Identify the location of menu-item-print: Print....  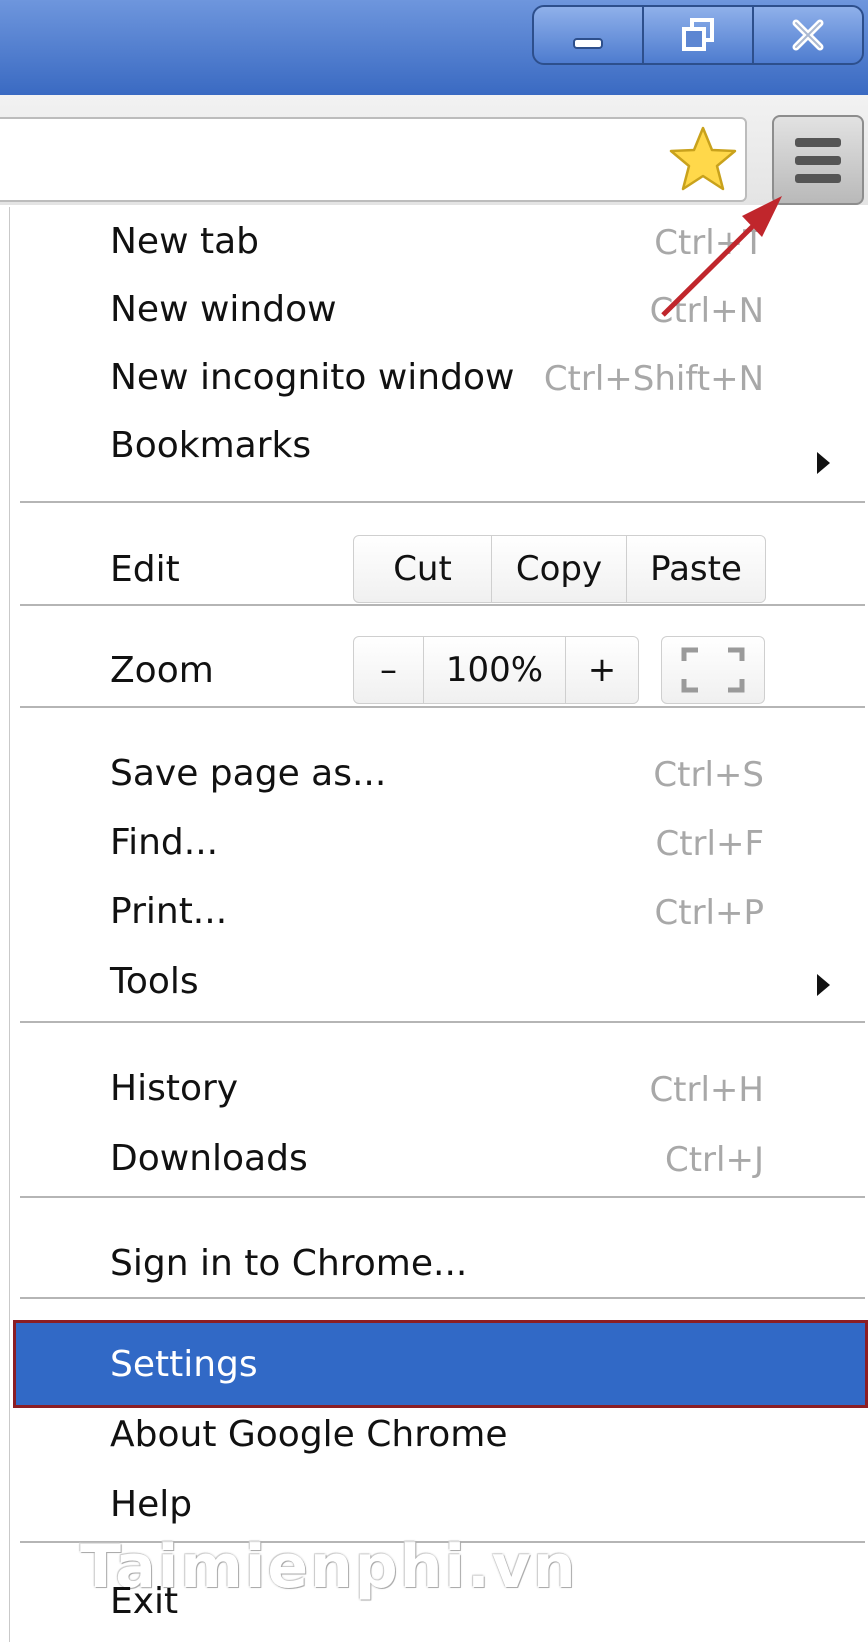
(168, 912).